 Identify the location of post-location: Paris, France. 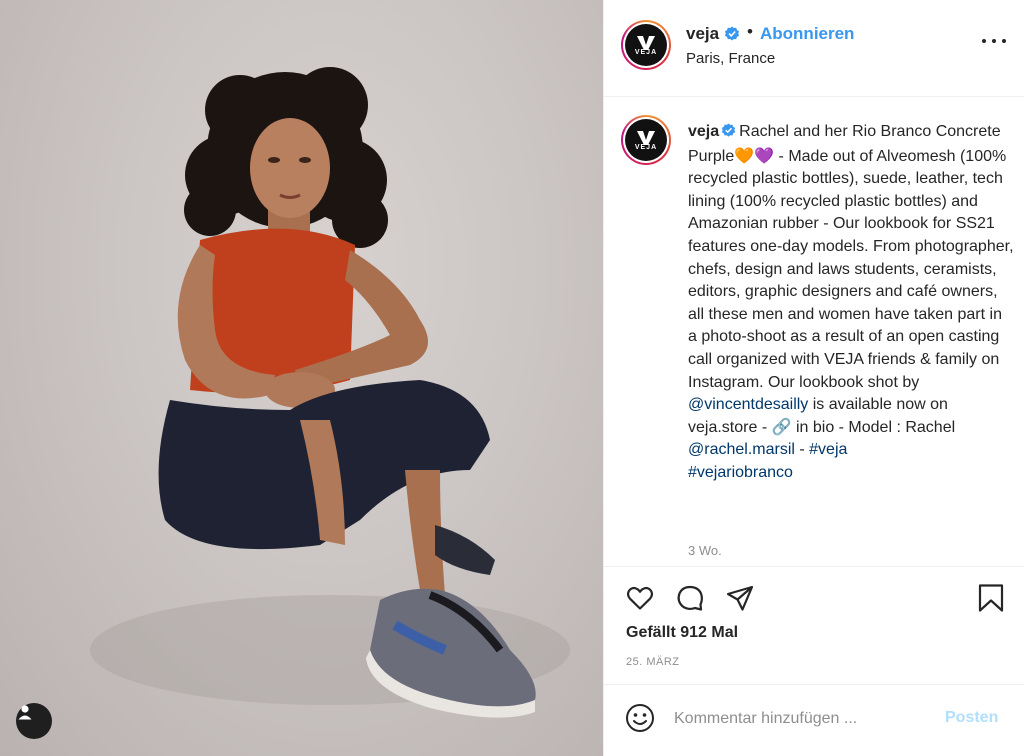
(730, 58).